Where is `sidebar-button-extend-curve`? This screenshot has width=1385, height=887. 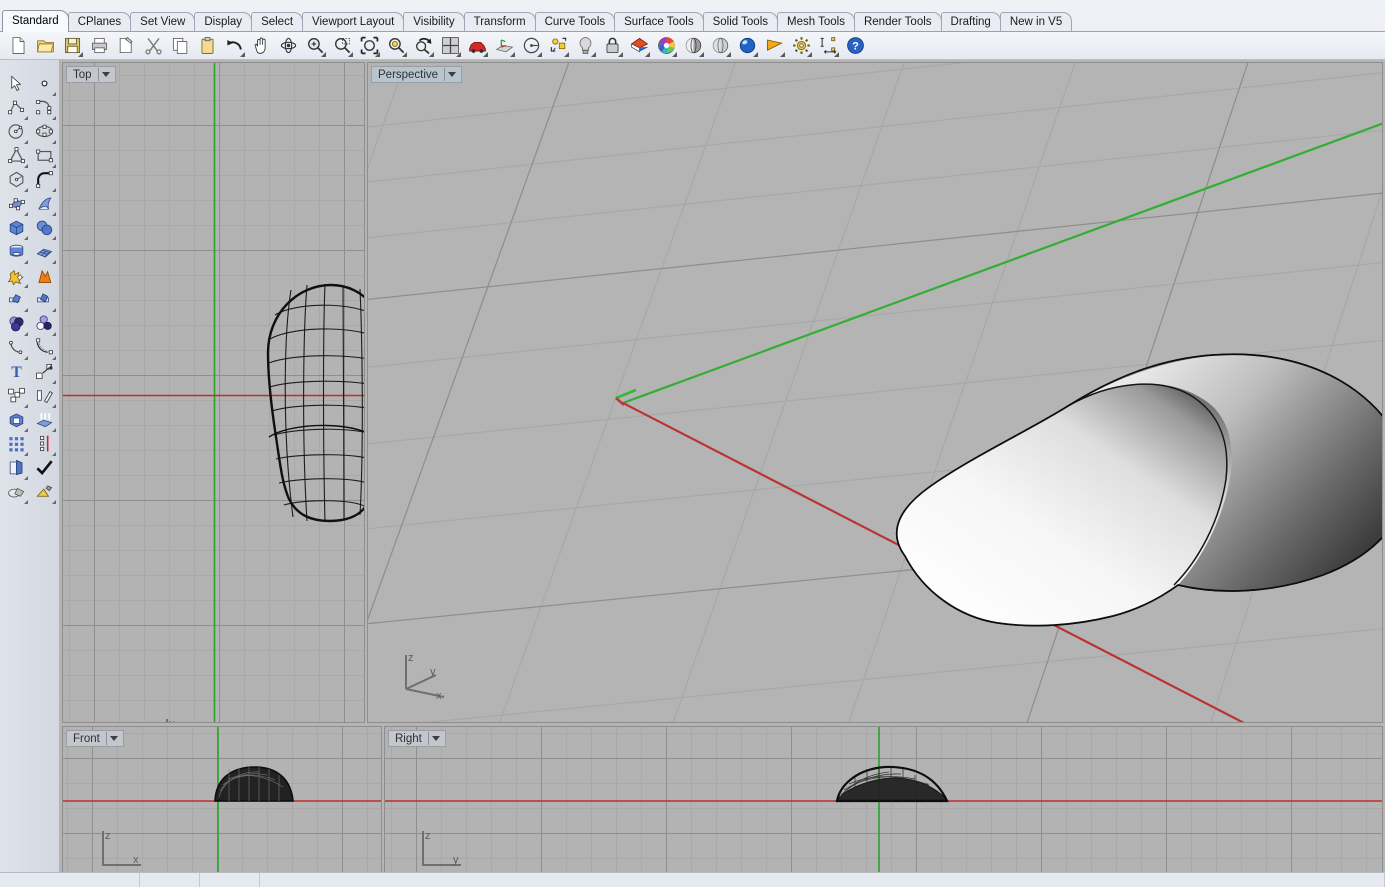
sidebar-button-extend-curve is located at coordinates (16, 350).